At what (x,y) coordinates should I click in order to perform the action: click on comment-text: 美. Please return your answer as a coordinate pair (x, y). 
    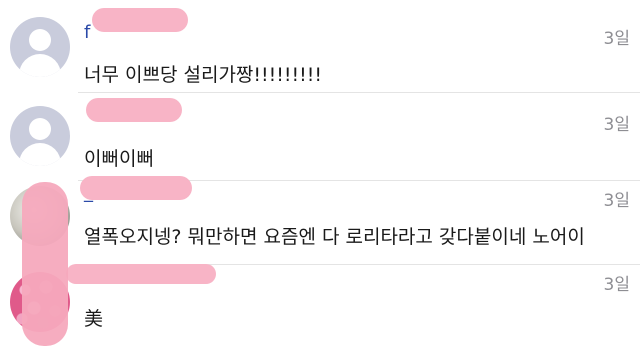
    Looking at the image, I should click on (94, 319).